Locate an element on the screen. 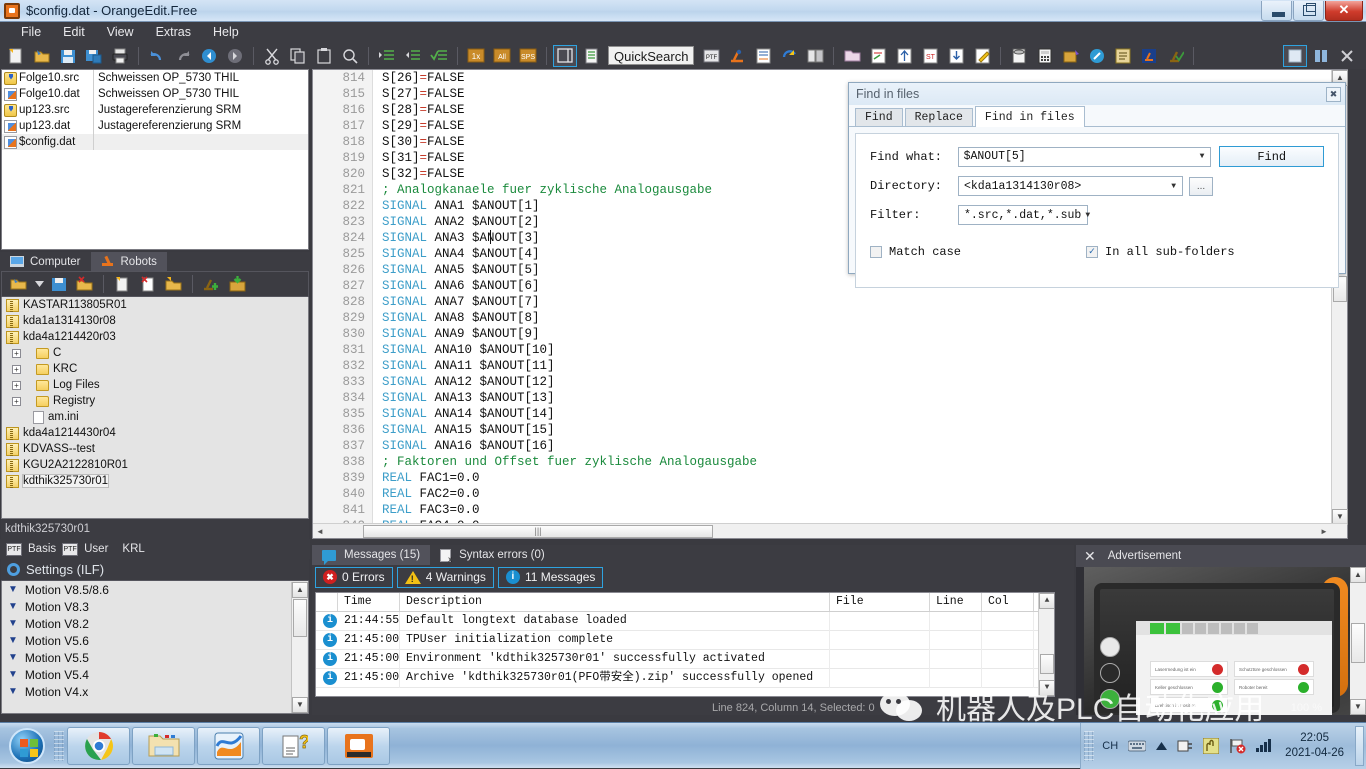  redo-icon is located at coordinates (183, 56).